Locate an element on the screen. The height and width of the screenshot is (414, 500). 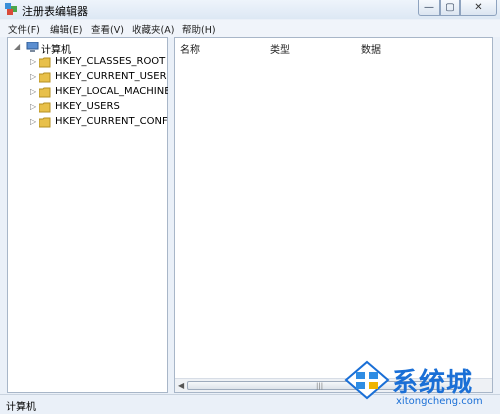
grip-icon: ||| is located at coordinates (320, 386).